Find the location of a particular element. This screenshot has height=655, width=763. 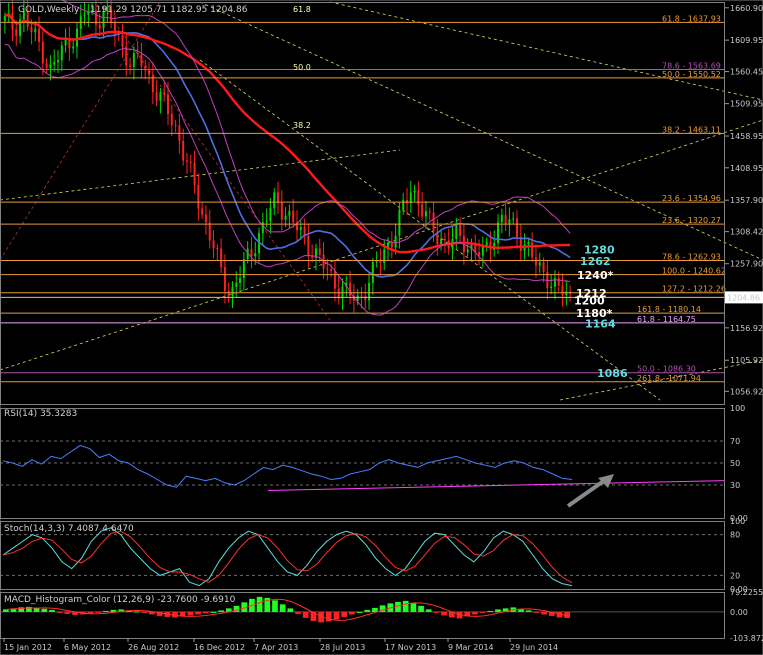

fib-level-label: 50.0 - 1550.52 is located at coordinates (691, 74).